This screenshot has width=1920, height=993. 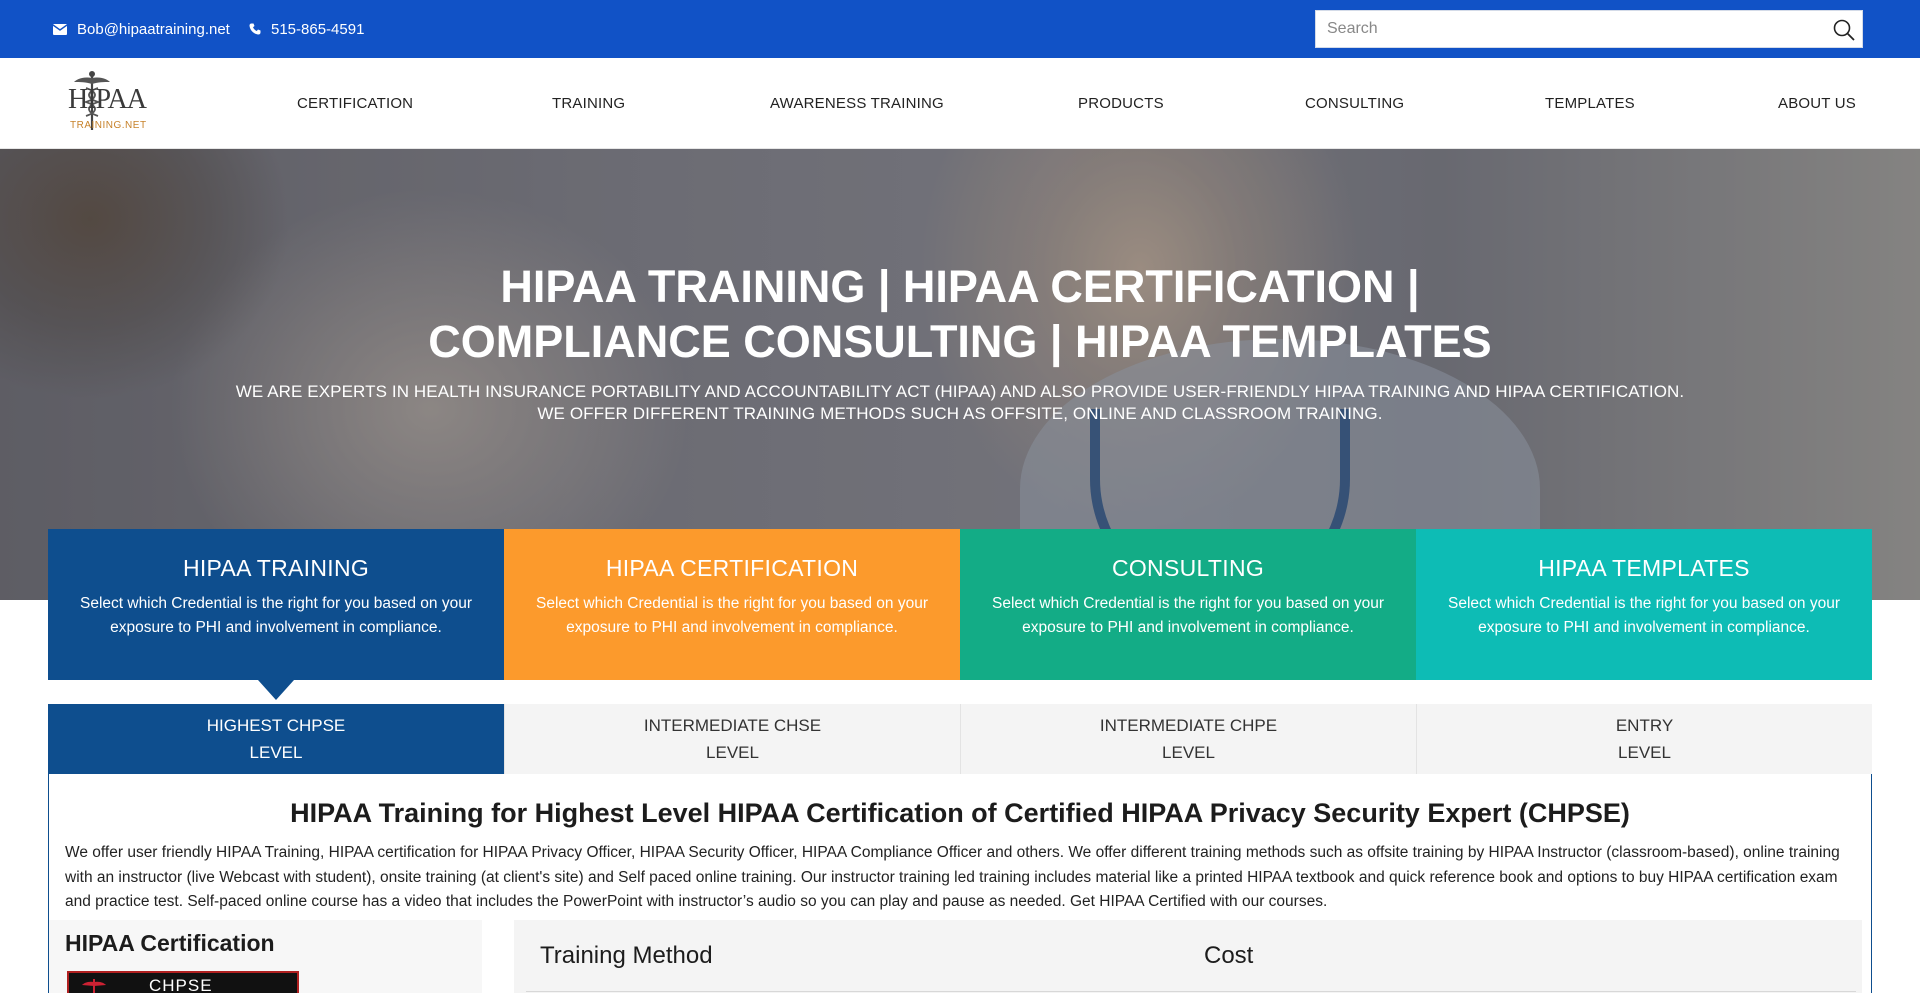 I want to click on phone-icon, so click(x=255, y=29).